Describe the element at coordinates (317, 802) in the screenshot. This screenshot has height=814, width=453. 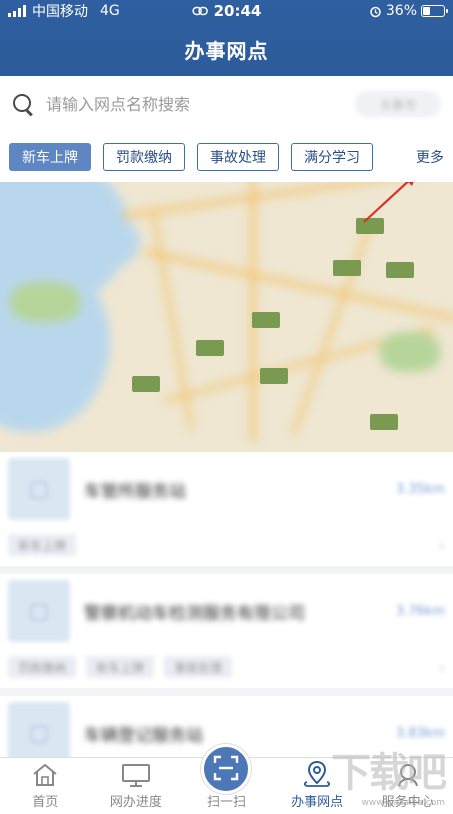
I see `tab-label: 办事网点` at that location.